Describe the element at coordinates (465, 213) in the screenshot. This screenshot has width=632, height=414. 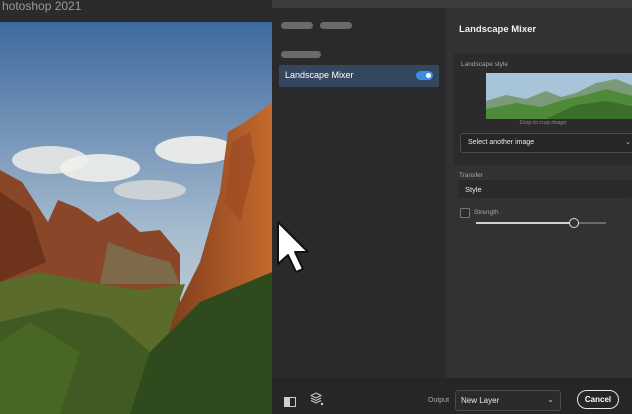
I see `strength-checkbox` at that location.